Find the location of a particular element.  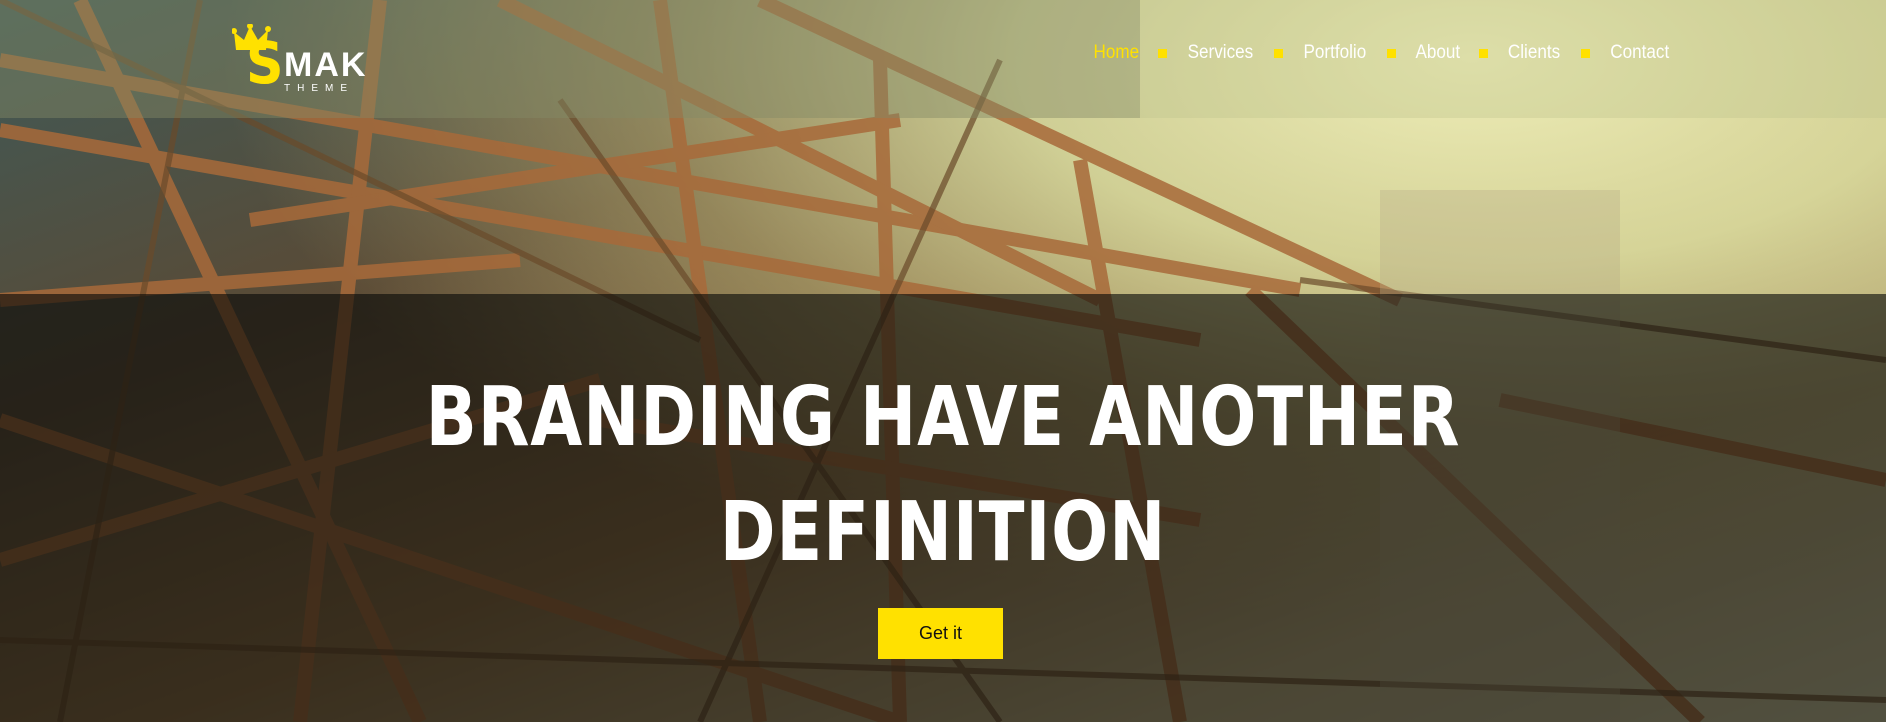

nav-item-clients: Clients is located at coordinates (1534, 53).